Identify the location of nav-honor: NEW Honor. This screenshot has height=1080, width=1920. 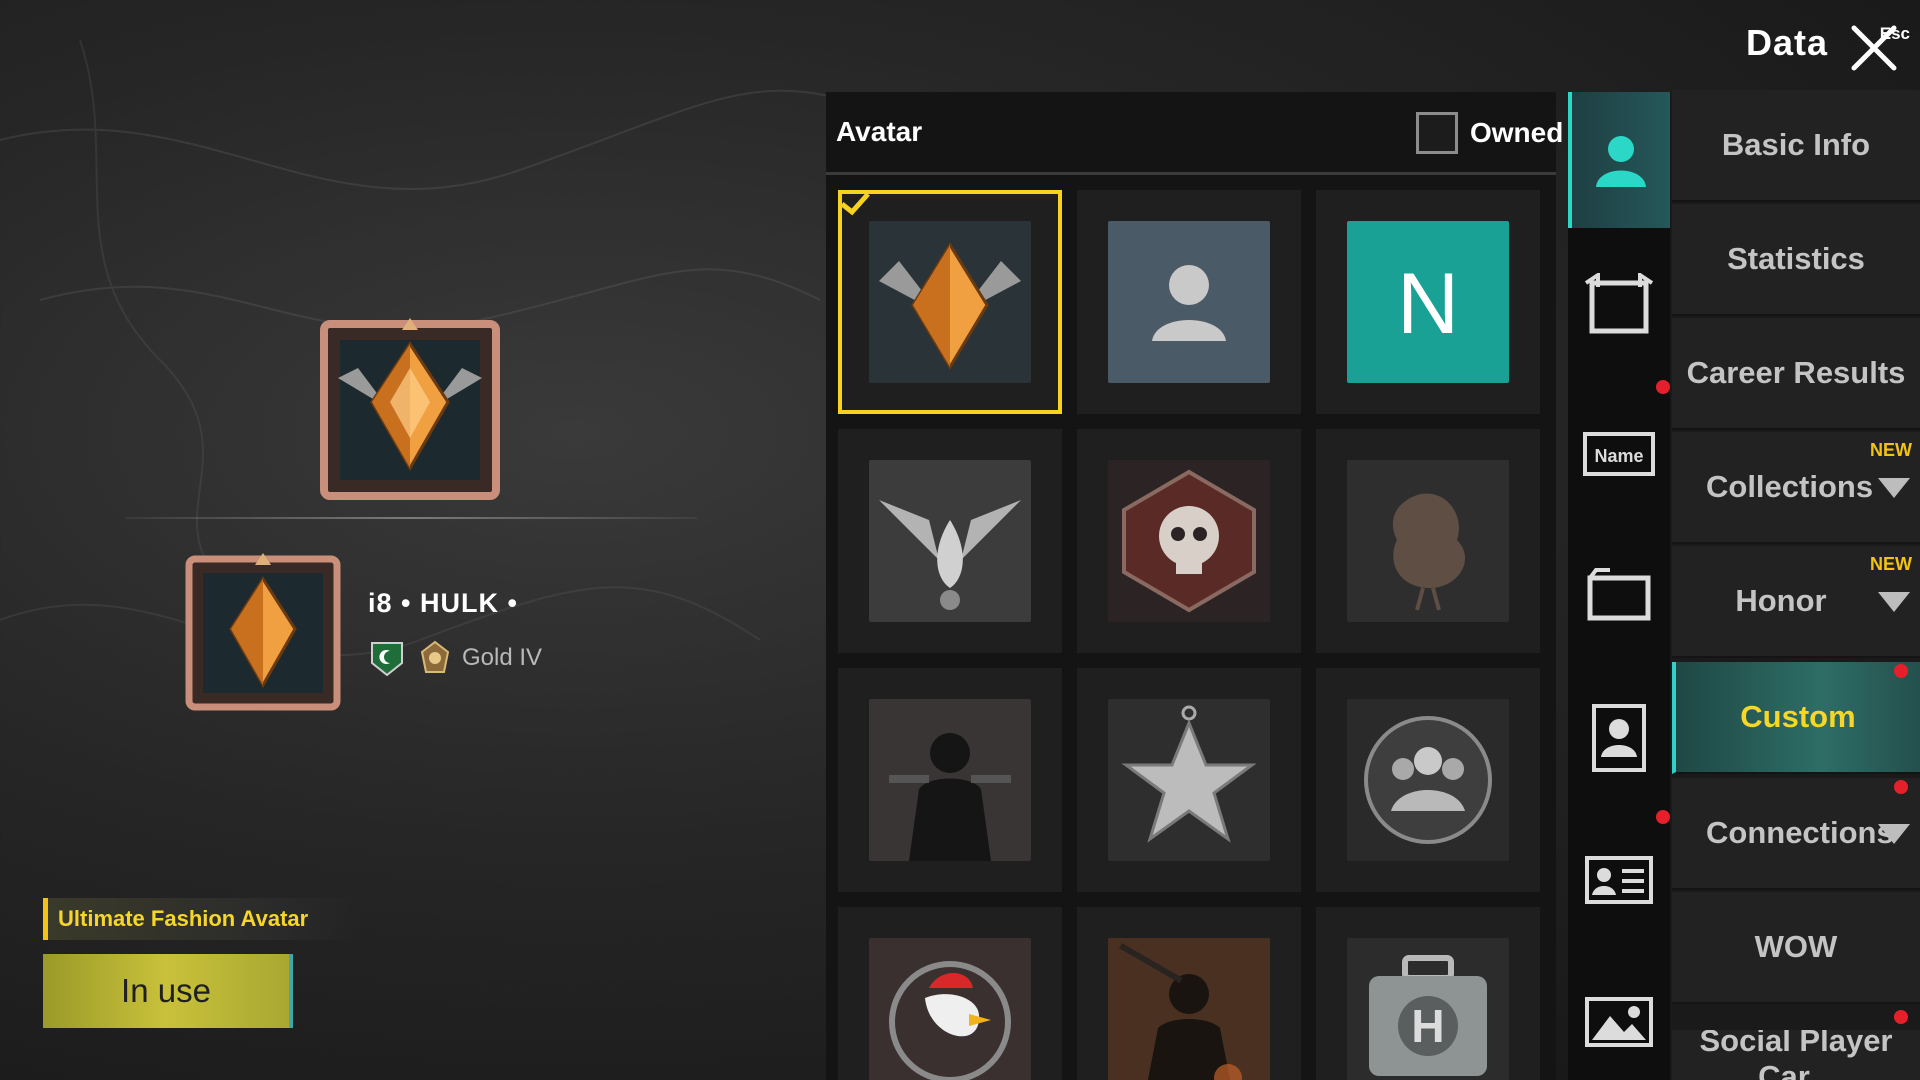
(1796, 602).